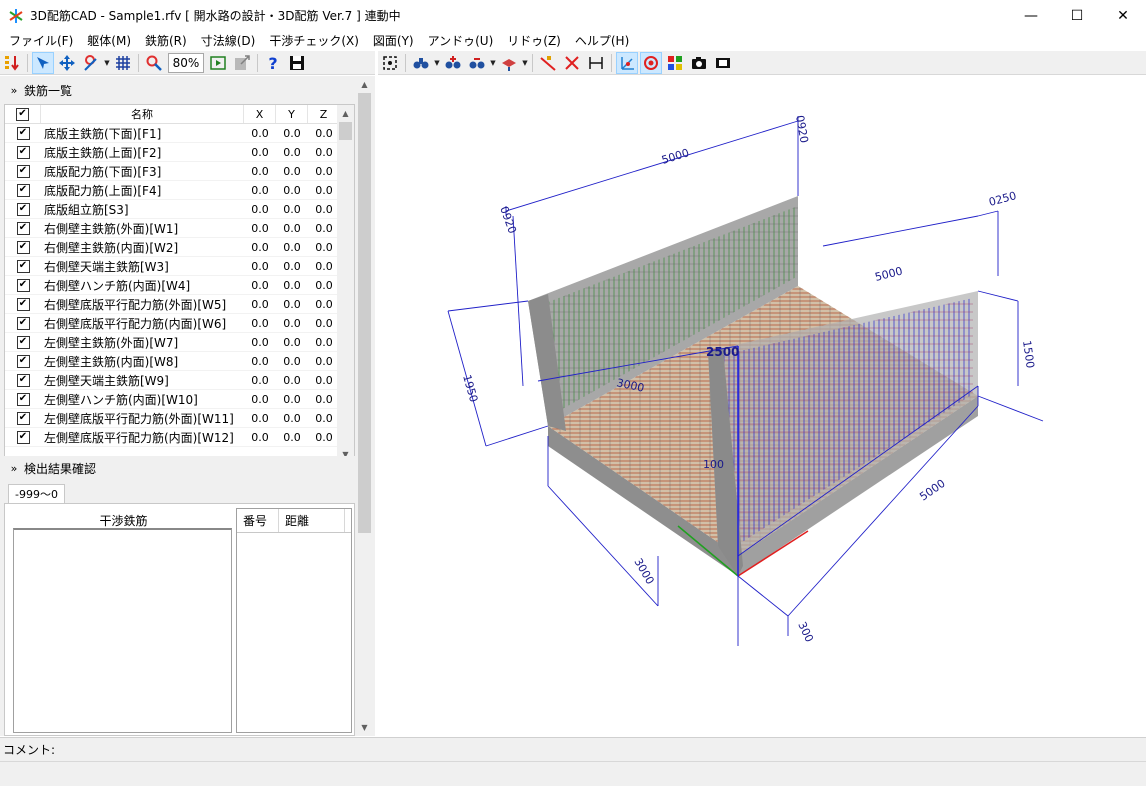 The image size is (1146, 786). What do you see at coordinates (627, 62) in the screenshot?
I see `axis-toggle-icon` at bounding box center [627, 62].